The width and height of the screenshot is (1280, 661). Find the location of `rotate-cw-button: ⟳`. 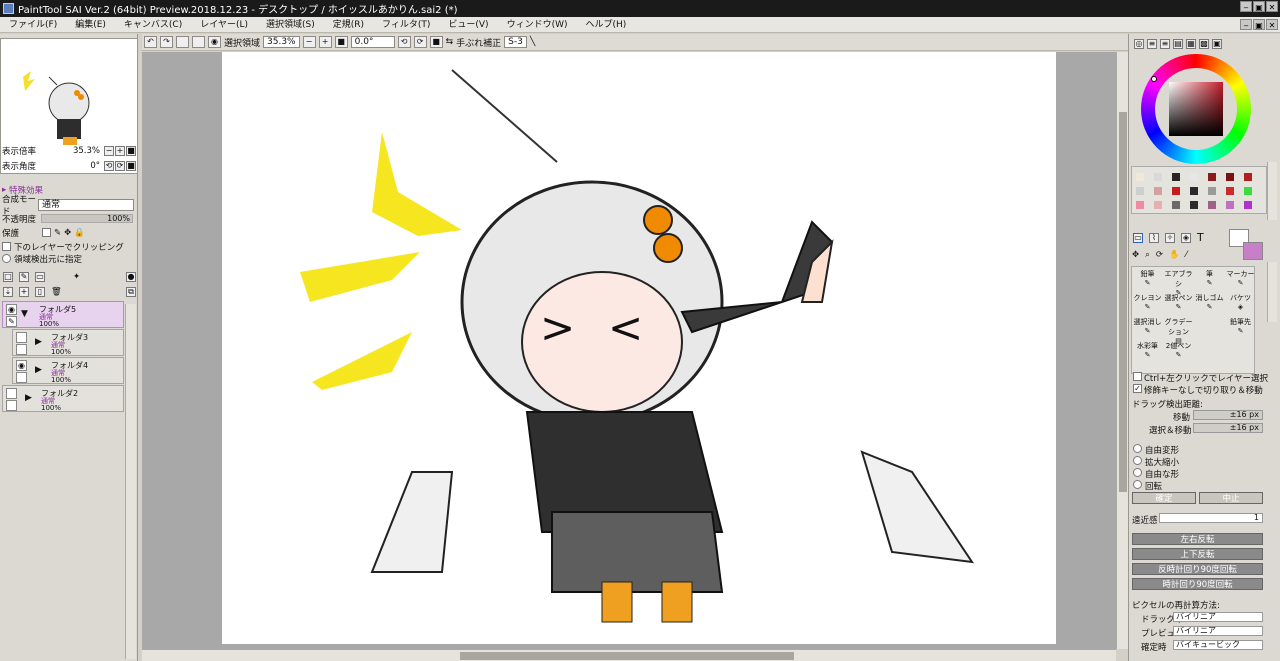

rotate-cw-button: ⟳ is located at coordinates (420, 42).